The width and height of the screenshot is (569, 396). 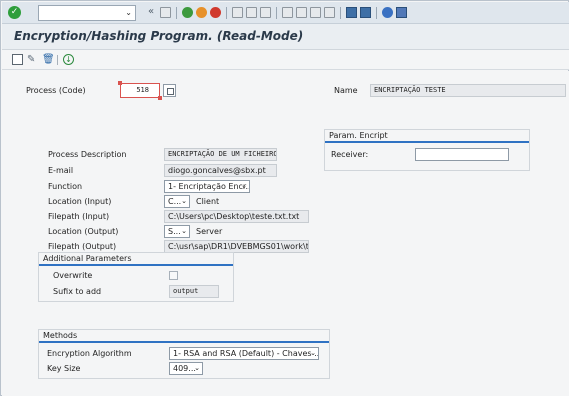 I want to click on print-icon, so click(x=237, y=12).